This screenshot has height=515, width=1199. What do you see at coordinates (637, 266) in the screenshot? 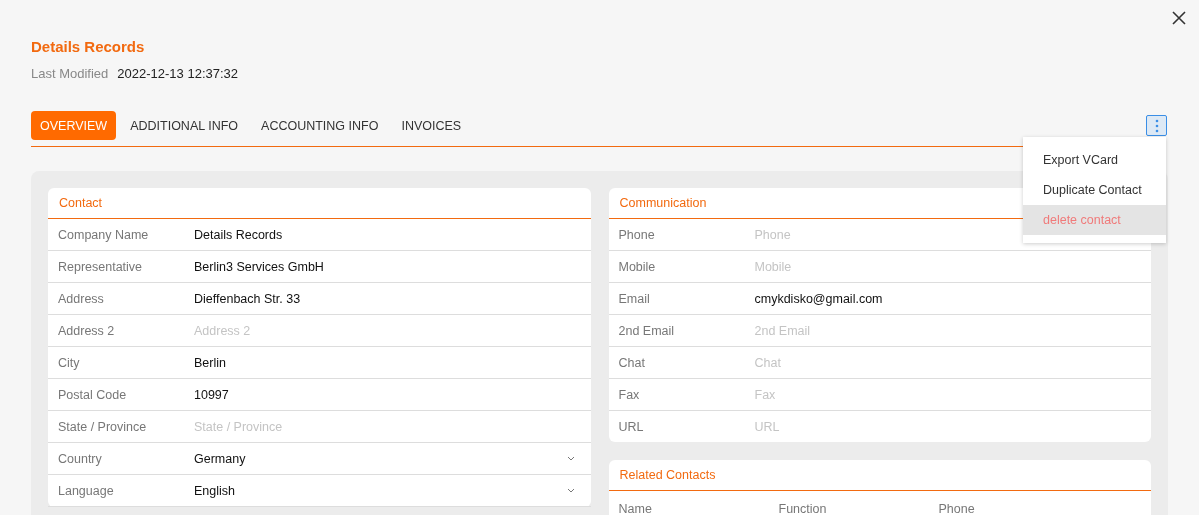
I see `field-label: Mobile` at bounding box center [637, 266].